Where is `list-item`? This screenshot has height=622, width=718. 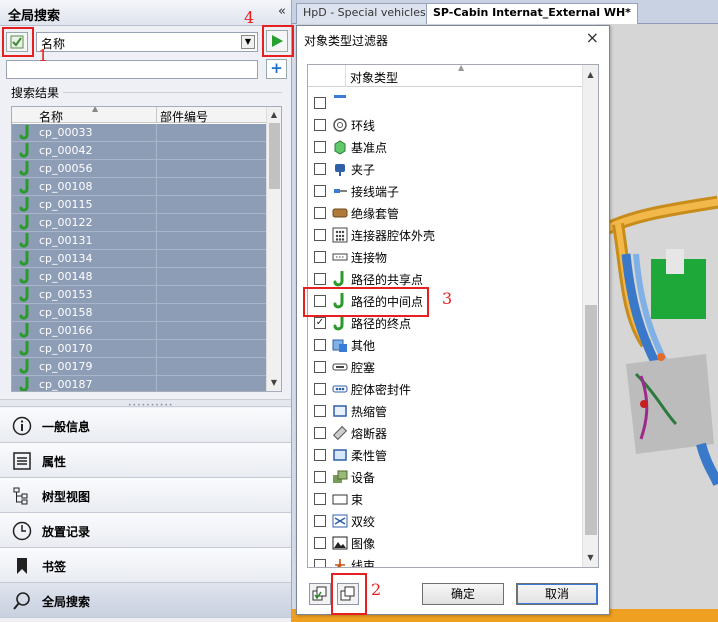 list-item is located at coordinates (446, 103).